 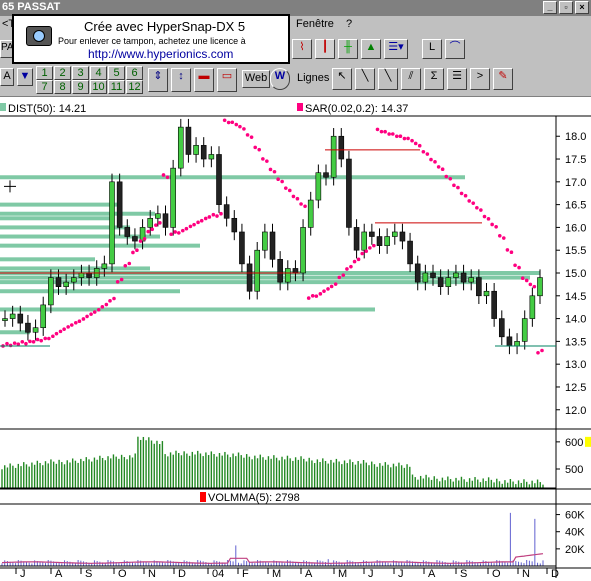 What do you see at coordinates (302, 49) in the screenshot?
I see `line-chart-icon: ⌇` at bounding box center [302, 49].